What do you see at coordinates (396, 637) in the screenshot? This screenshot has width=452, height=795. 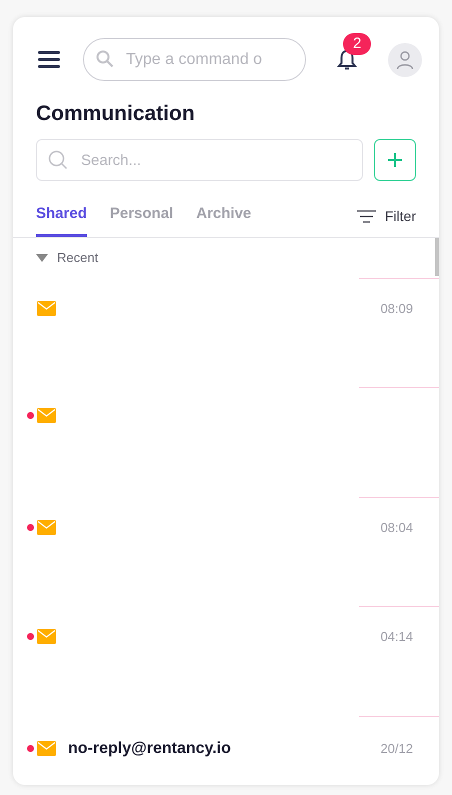 I see `message-time: 04:14` at bounding box center [396, 637].